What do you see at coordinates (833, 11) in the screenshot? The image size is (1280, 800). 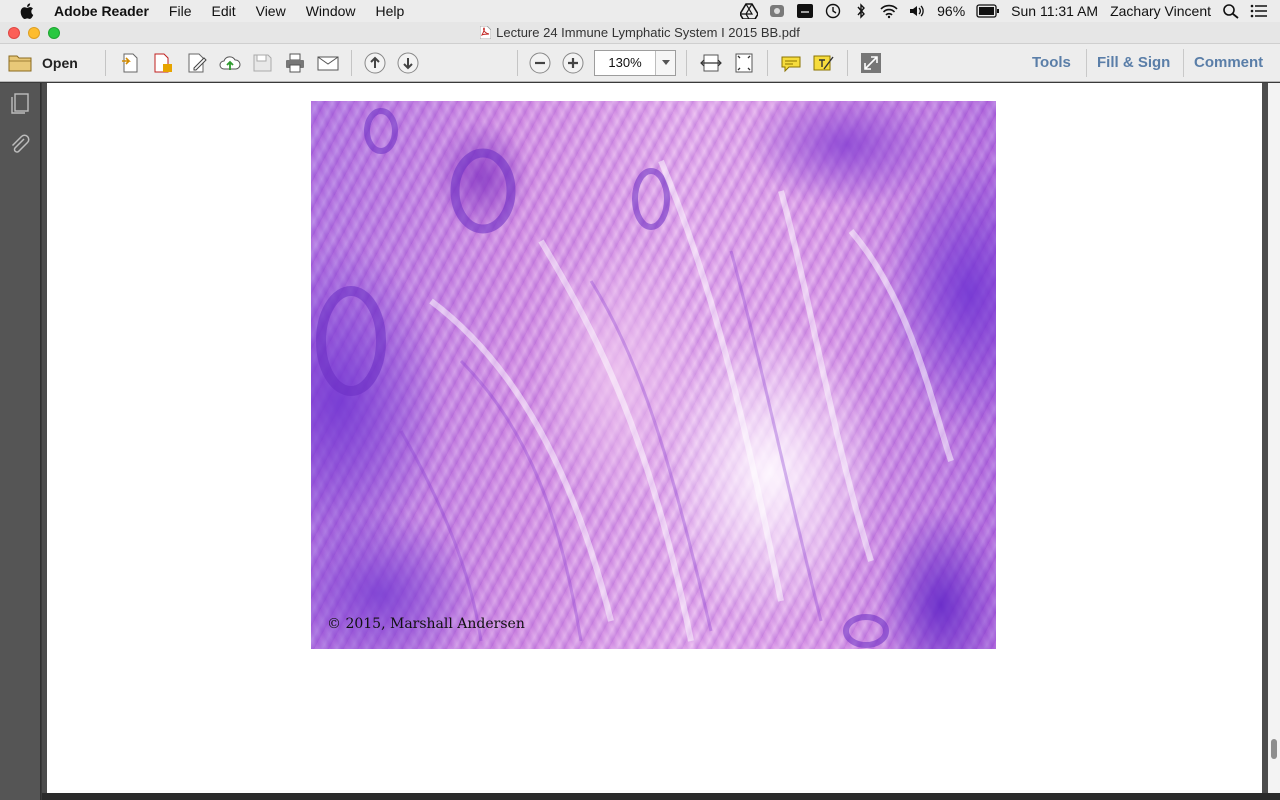 I see `time-machine-icon` at bounding box center [833, 11].